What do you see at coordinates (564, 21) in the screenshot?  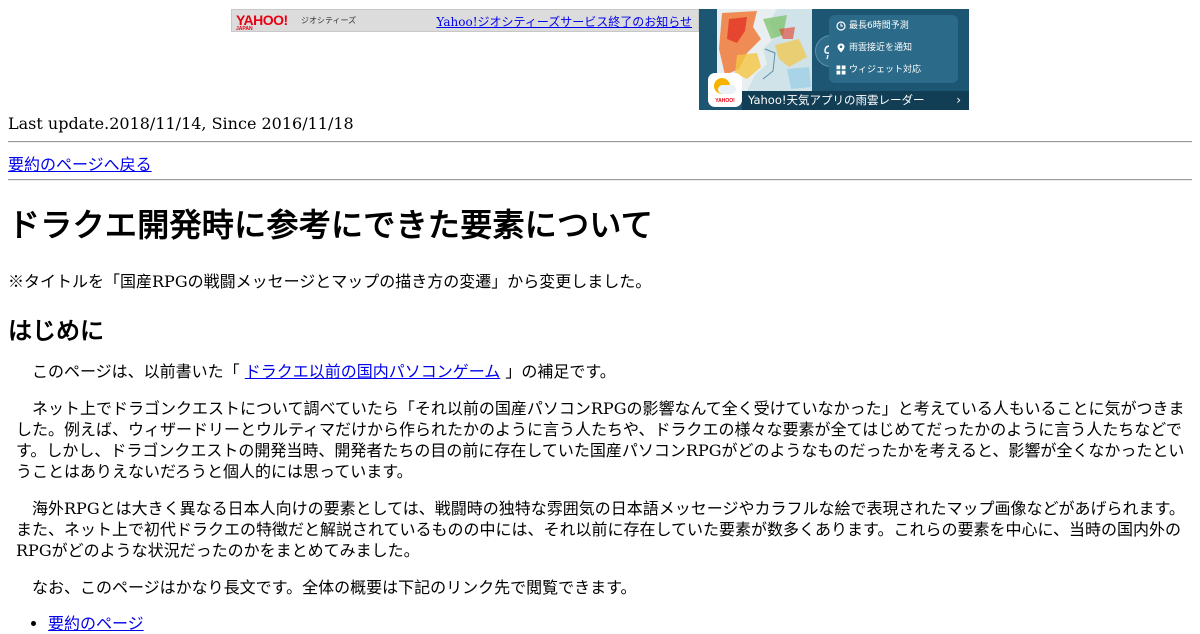 I see `service-end-notice-link: Yahoo!ジオシティーズサービス終了のお知らせ` at bounding box center [564, 21].